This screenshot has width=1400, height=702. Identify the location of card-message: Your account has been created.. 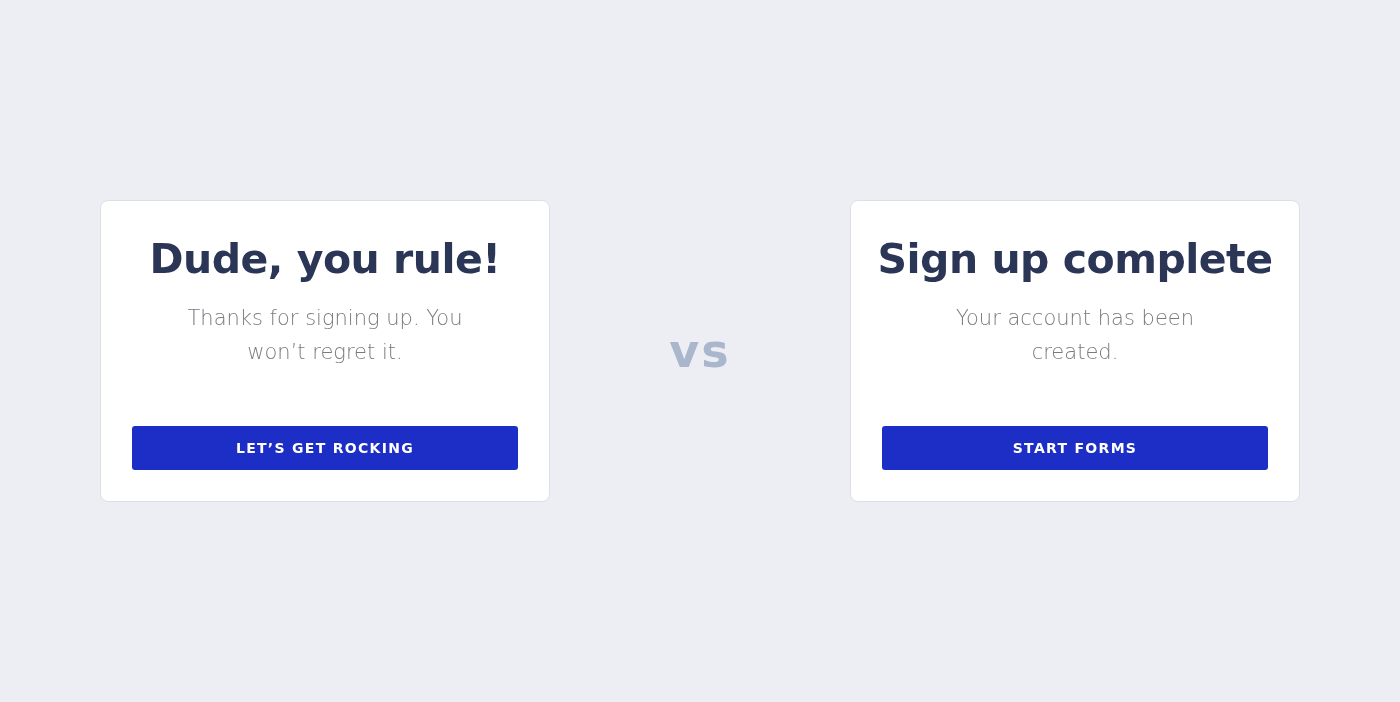
(1075, 335).